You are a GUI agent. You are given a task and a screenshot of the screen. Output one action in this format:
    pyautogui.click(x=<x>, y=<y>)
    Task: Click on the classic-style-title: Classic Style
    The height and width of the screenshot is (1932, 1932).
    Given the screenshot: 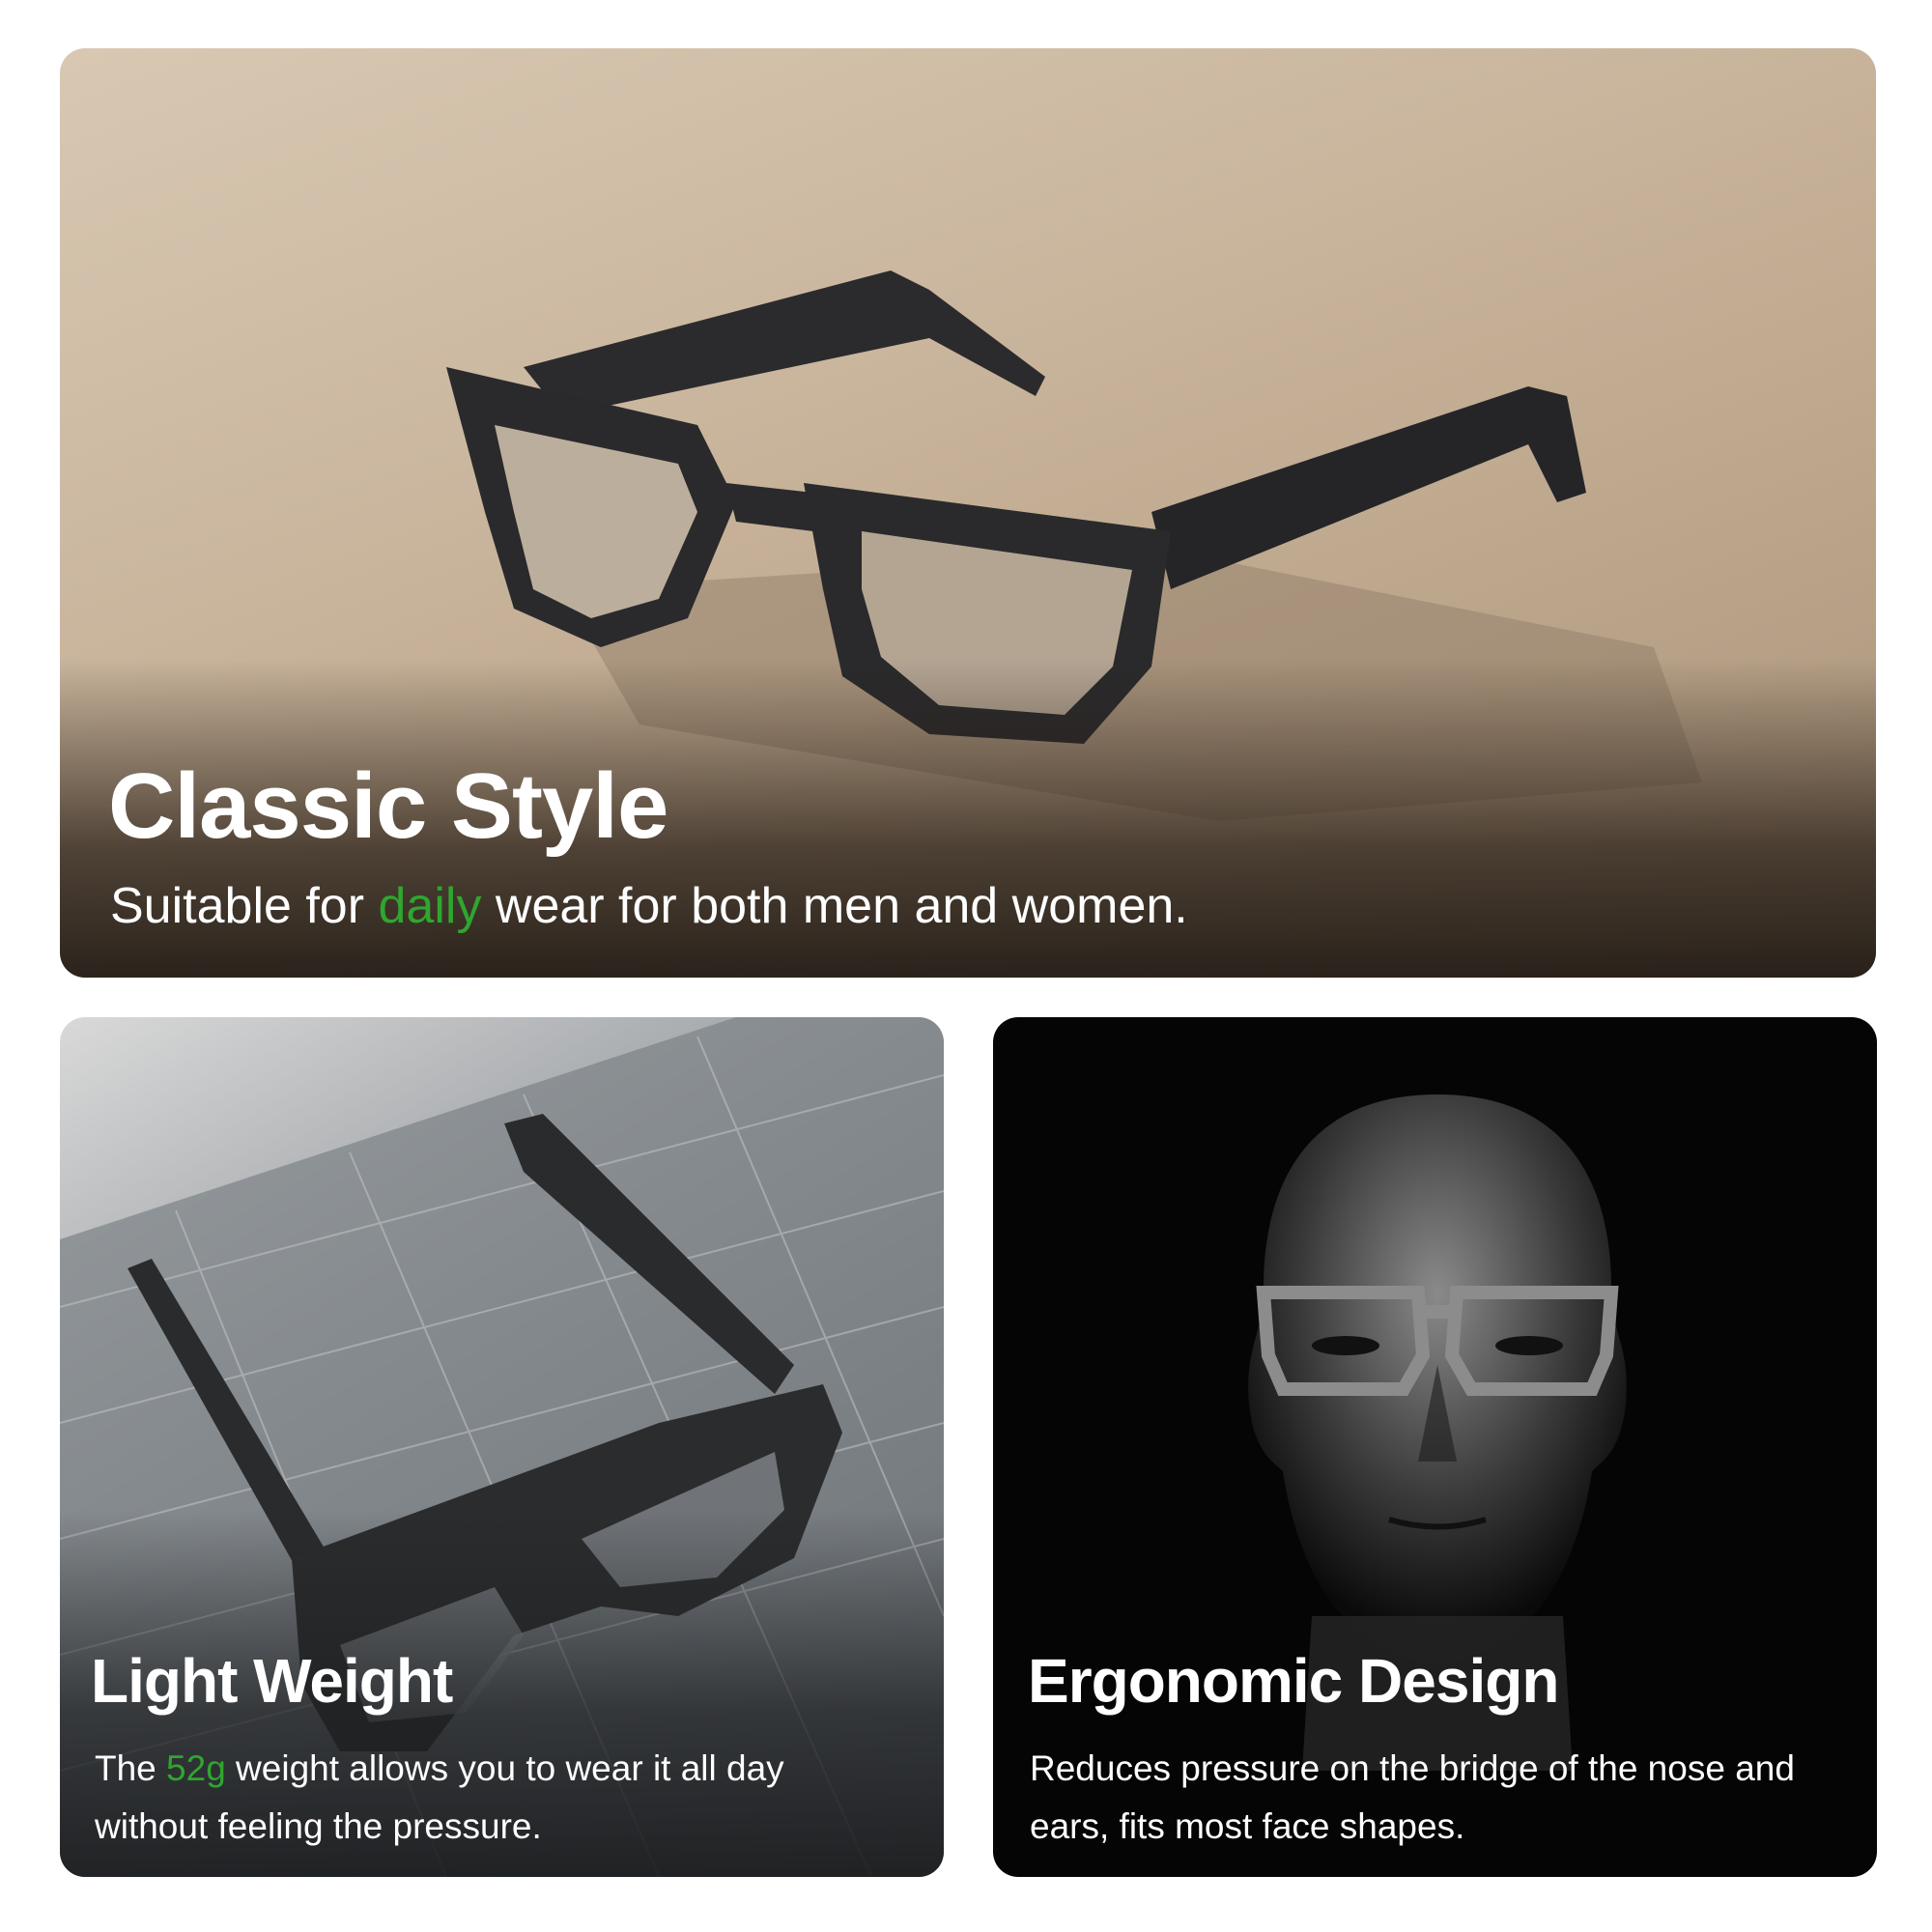 What is the action you would take?
    pyautogui.click(x=388, y=806)
    